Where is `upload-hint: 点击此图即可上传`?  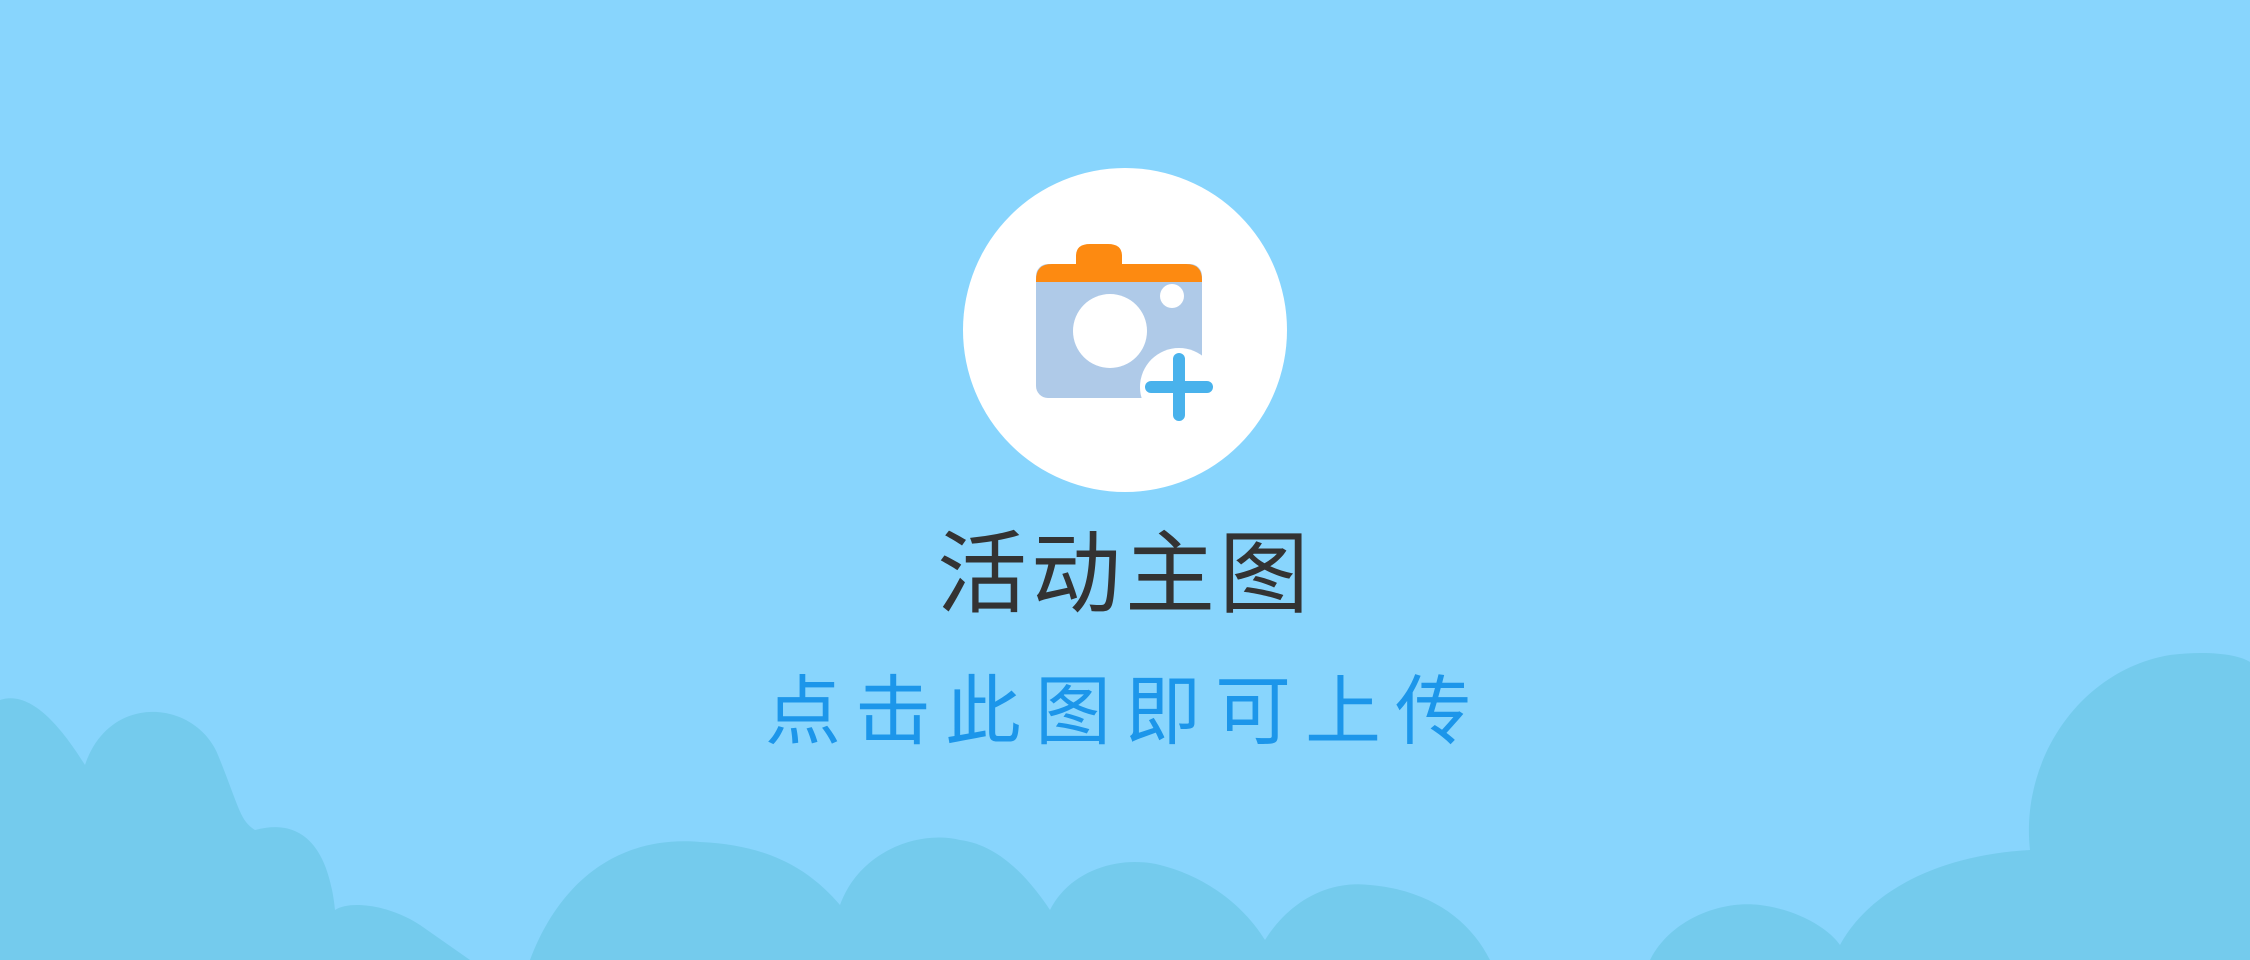
upload-hint: 点击此图即可上传 is located at coordinates (1125, 712).